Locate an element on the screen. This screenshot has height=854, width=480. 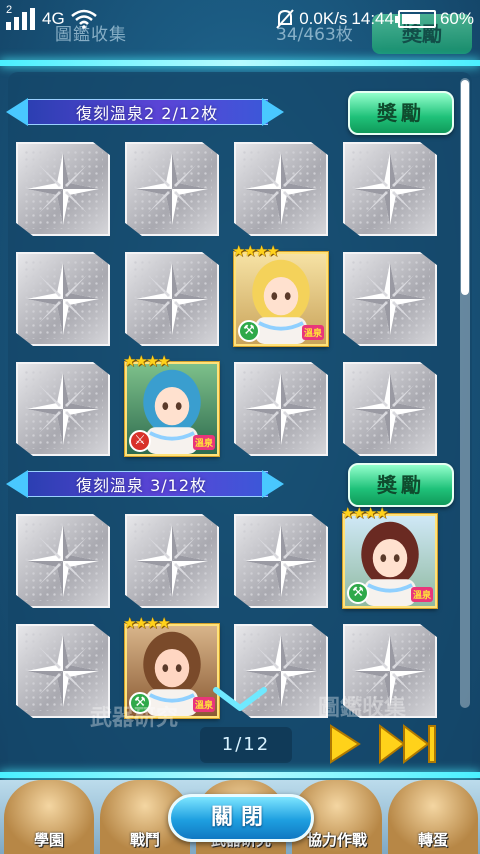
section-label: 復刻溫泉2 2/12枚 is located at coordinates (147, 113).